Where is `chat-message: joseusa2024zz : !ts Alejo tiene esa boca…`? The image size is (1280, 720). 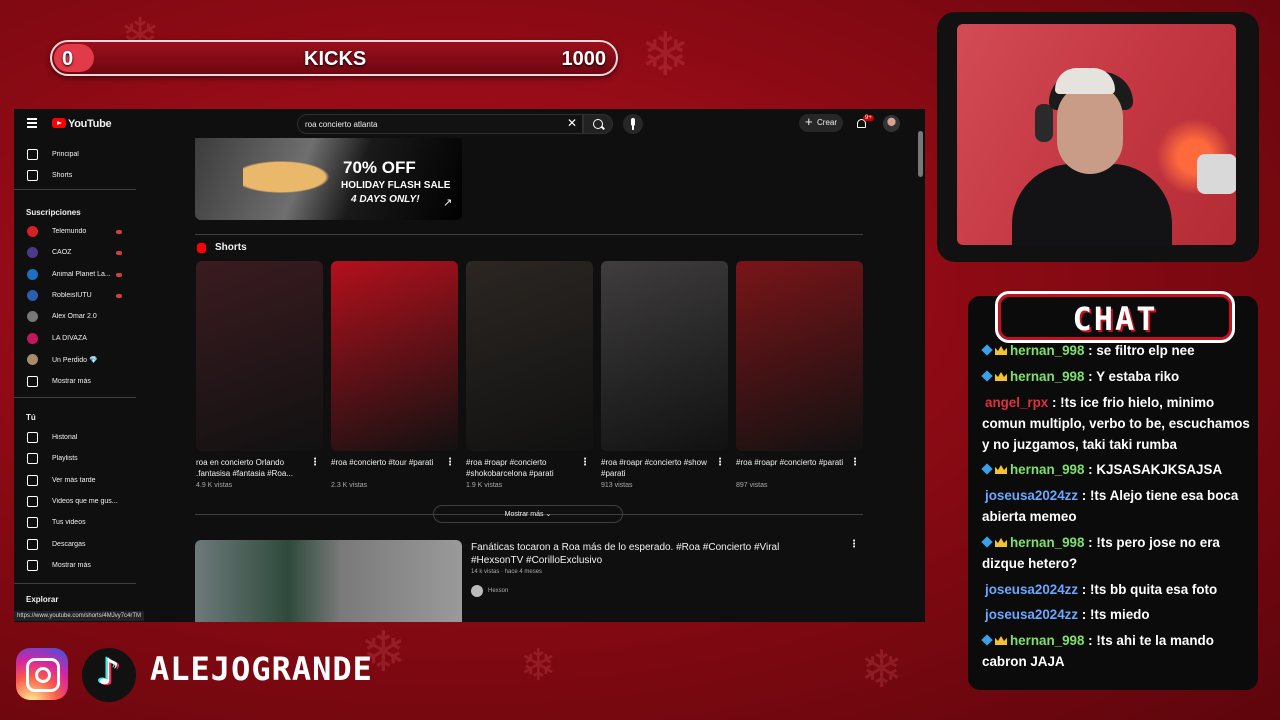
chat-message: joseusa2024zz : !ts Alejo tiene esa boca… is located at coordinates (1118, 506).